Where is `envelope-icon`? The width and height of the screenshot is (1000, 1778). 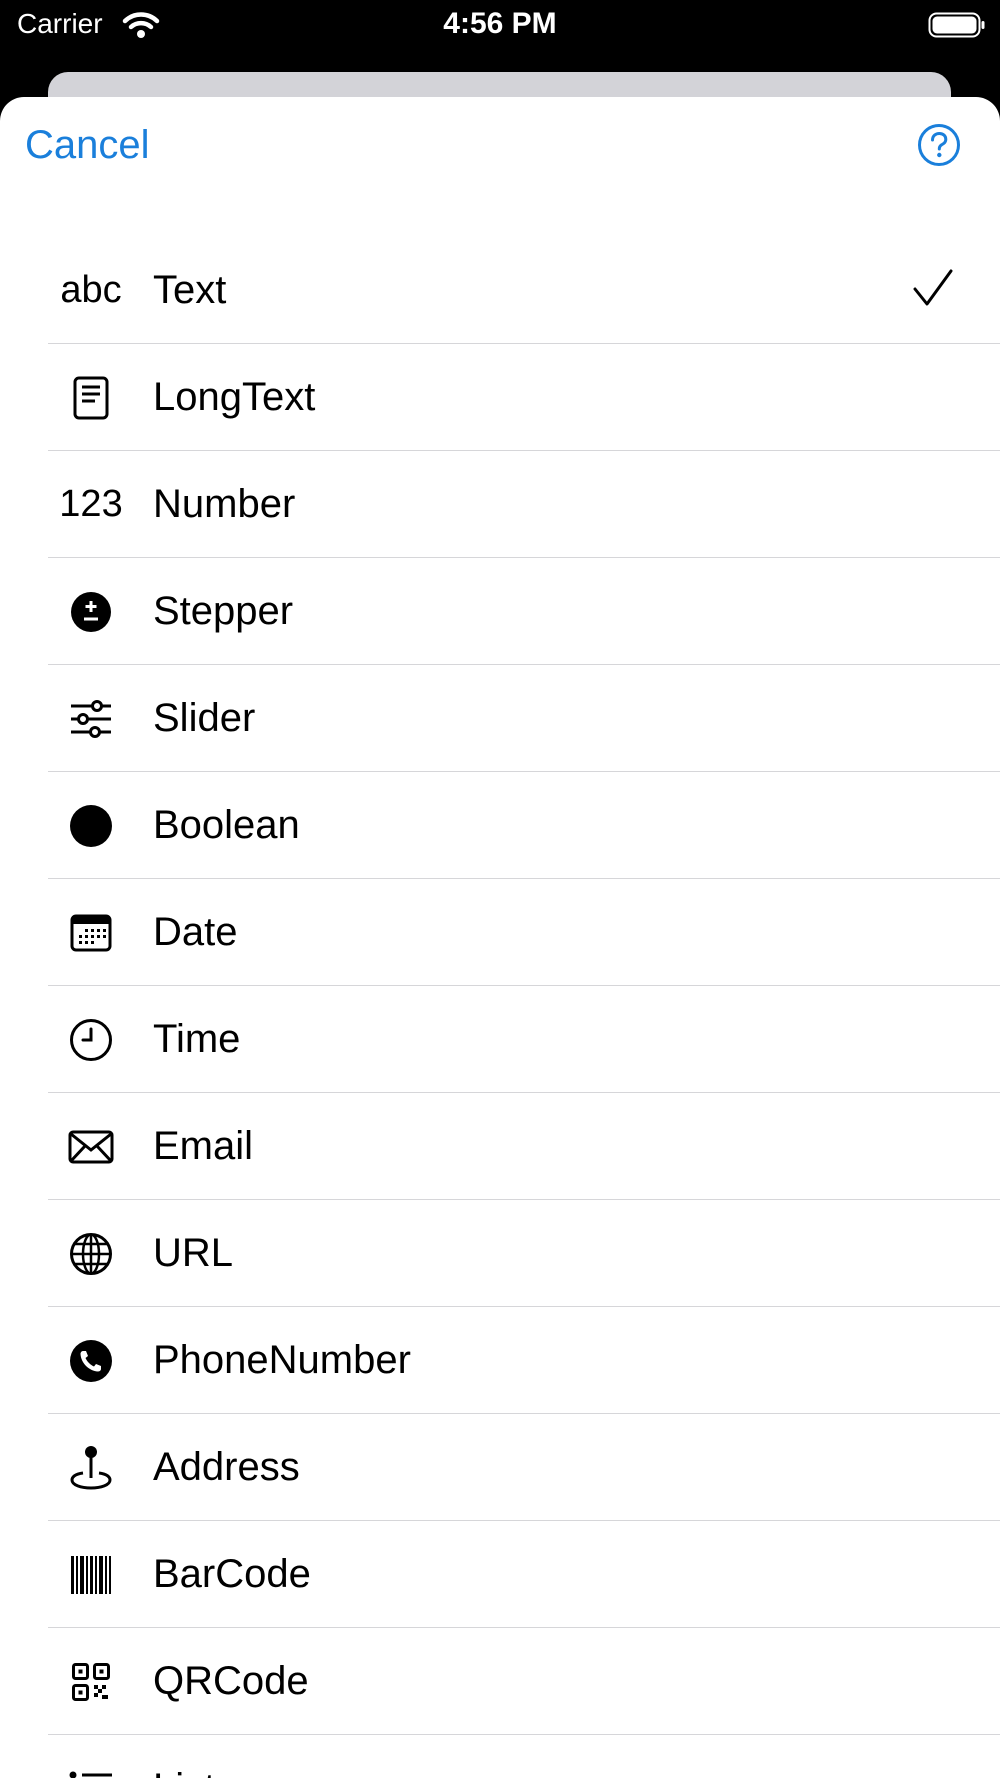
envelope-icon is located at coordinates (91, 1146).